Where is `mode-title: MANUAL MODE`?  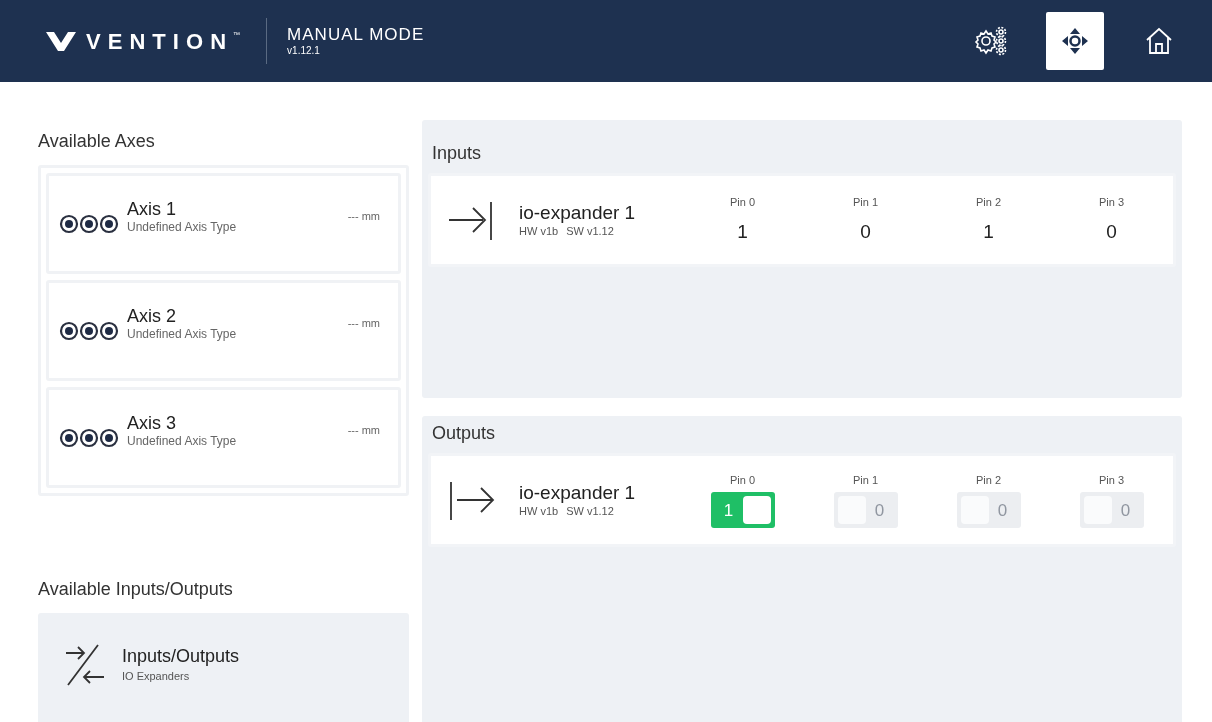 mode-title: MANUAL MODE is located at coordinates (356, 35).